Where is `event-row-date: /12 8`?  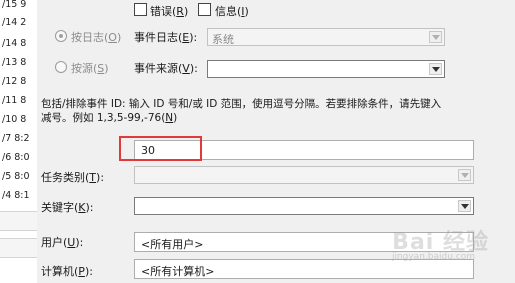
event-row-date: /12 8 is located at coordinates (19, 82).